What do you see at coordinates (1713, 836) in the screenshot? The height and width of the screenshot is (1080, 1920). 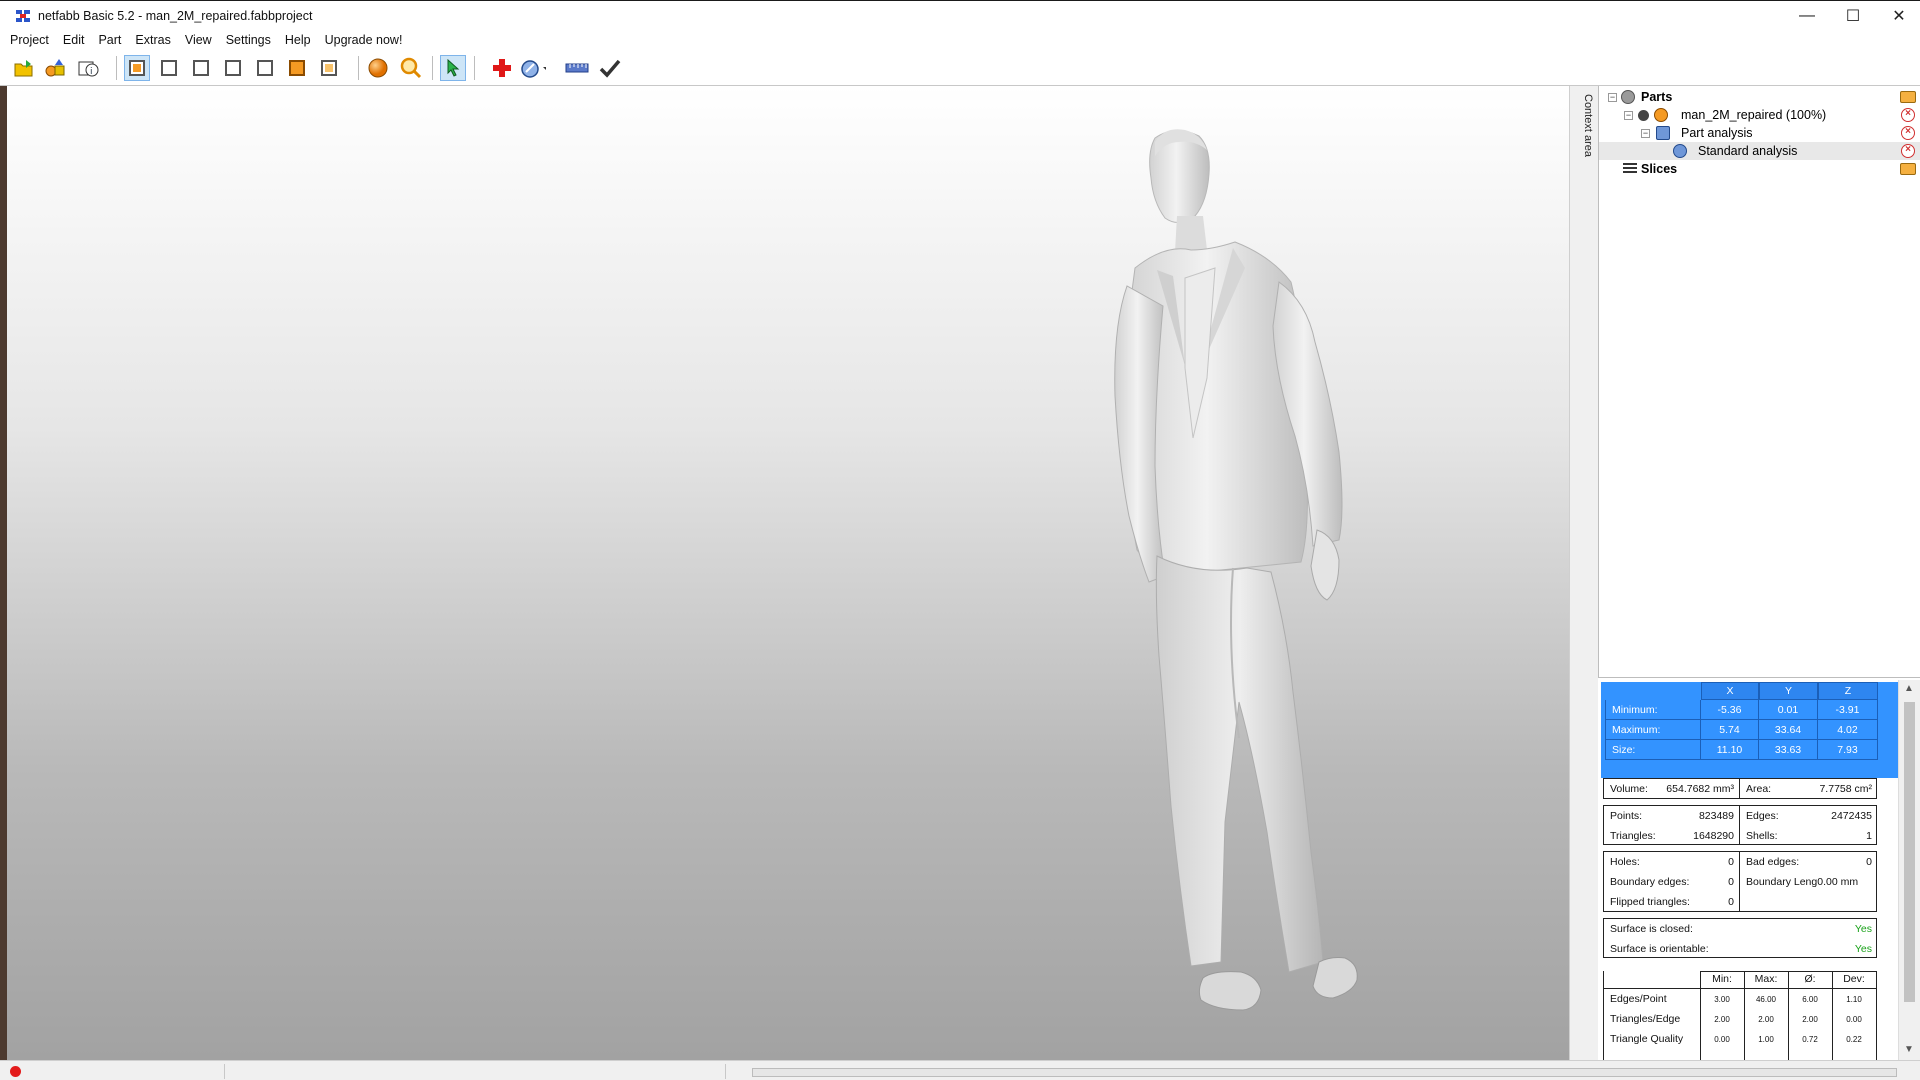 I see `triangles-value: 1648290` at bounding box center [1713, 836].